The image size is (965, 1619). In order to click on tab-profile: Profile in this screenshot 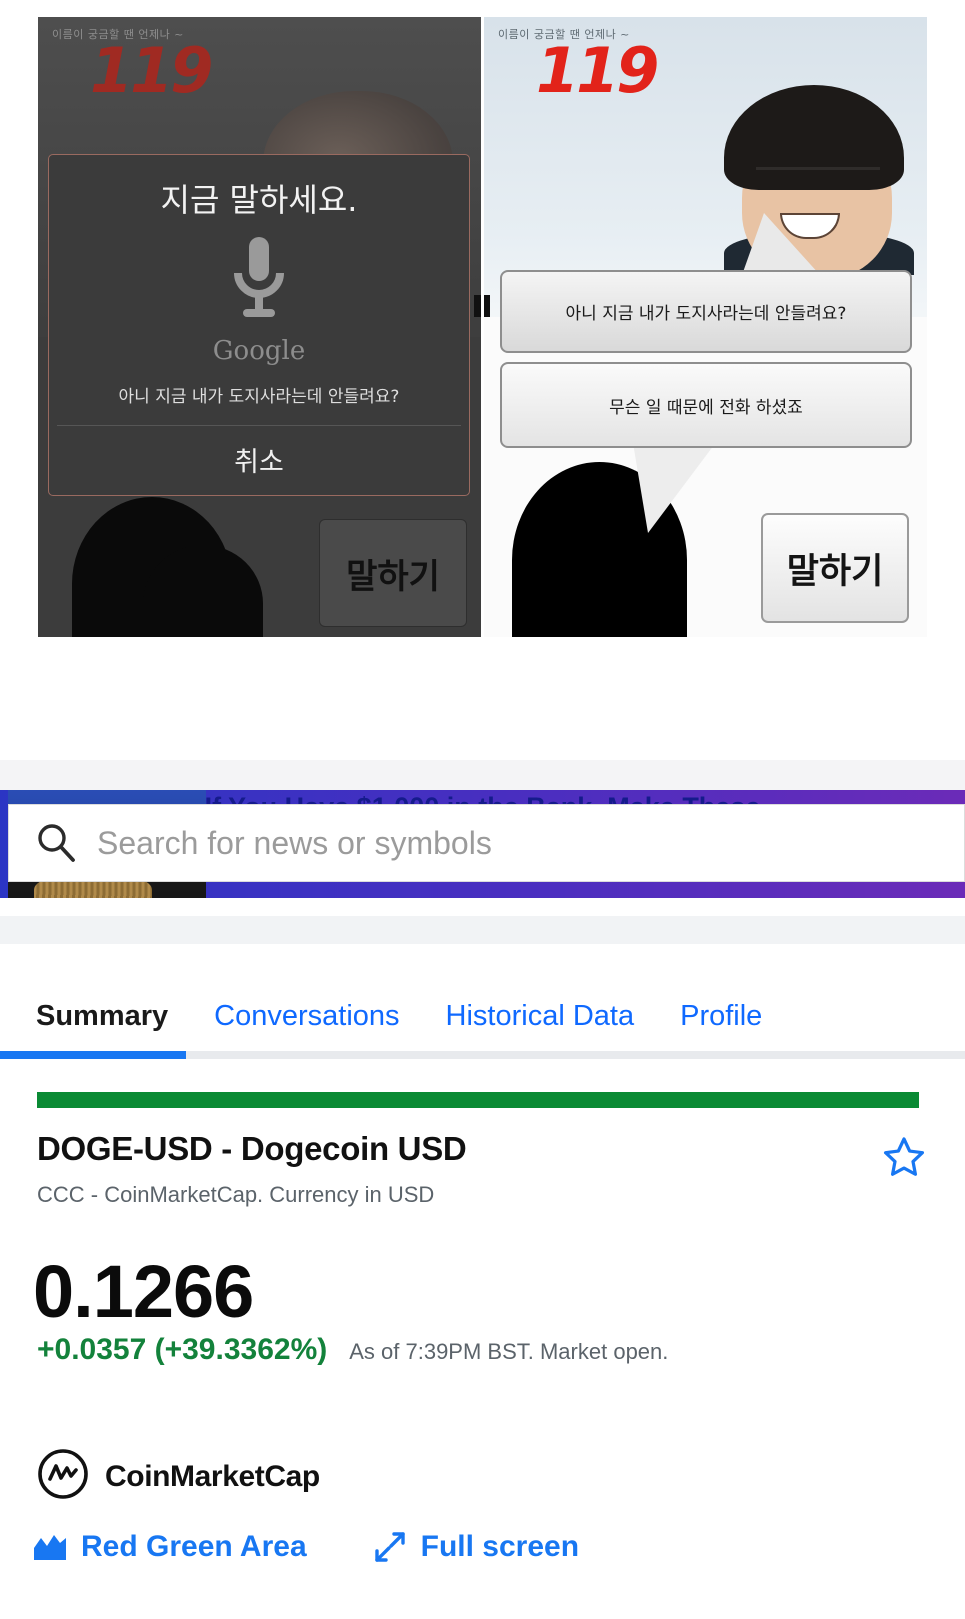, I will do `click(726, 1016)`.